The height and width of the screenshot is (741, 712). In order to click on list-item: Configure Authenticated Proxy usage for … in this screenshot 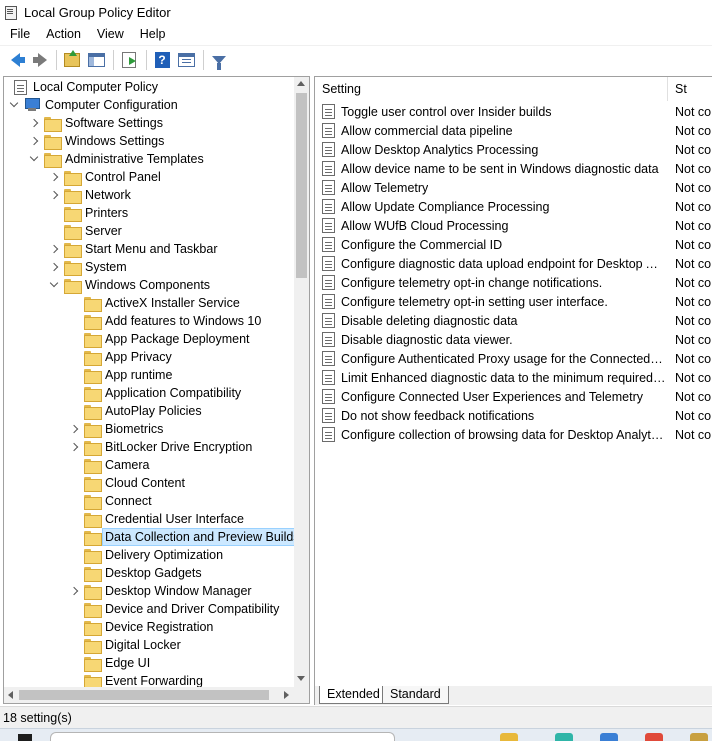, I will do `click(513, 358)`.